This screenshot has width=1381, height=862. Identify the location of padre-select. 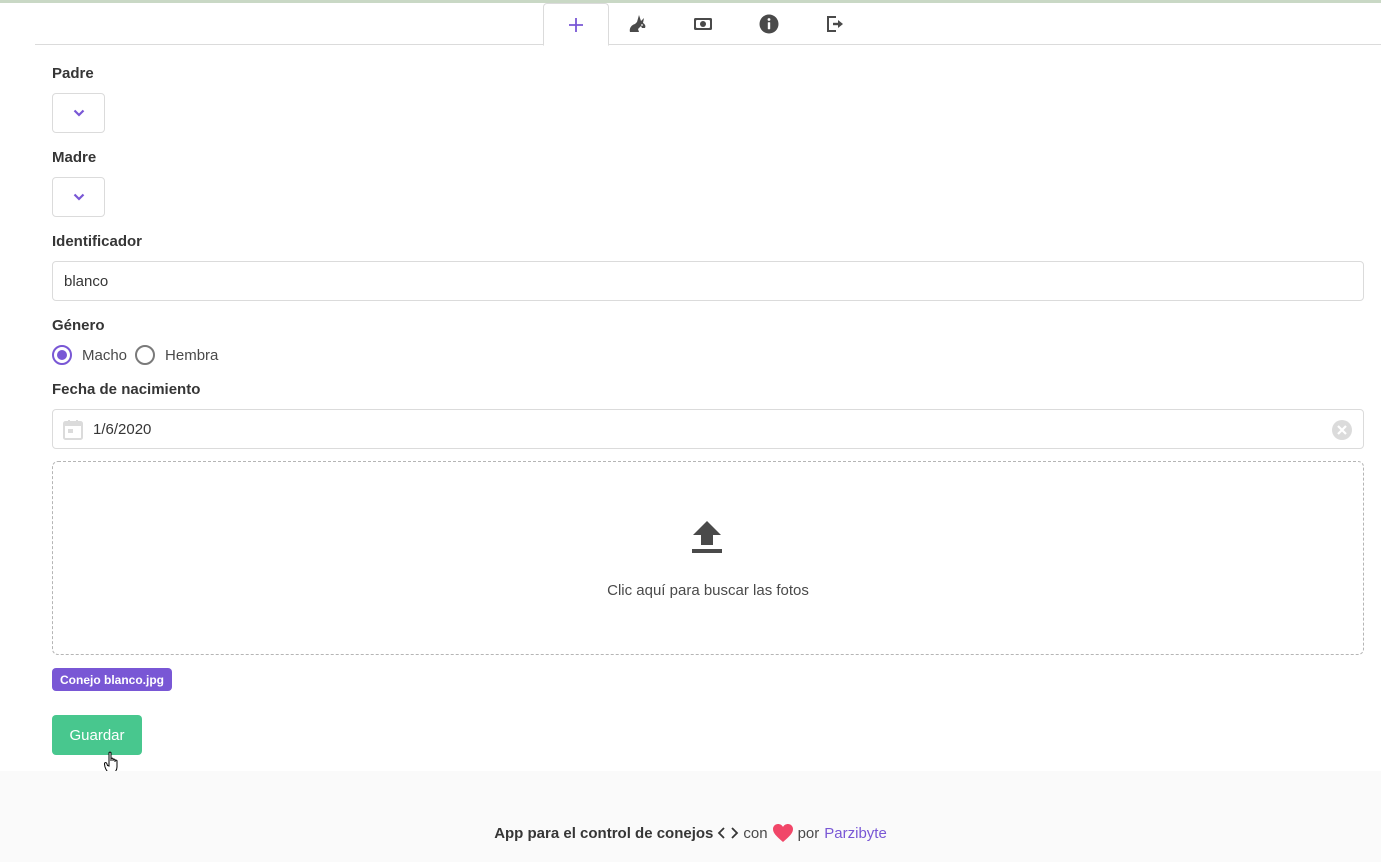
(78, 113).